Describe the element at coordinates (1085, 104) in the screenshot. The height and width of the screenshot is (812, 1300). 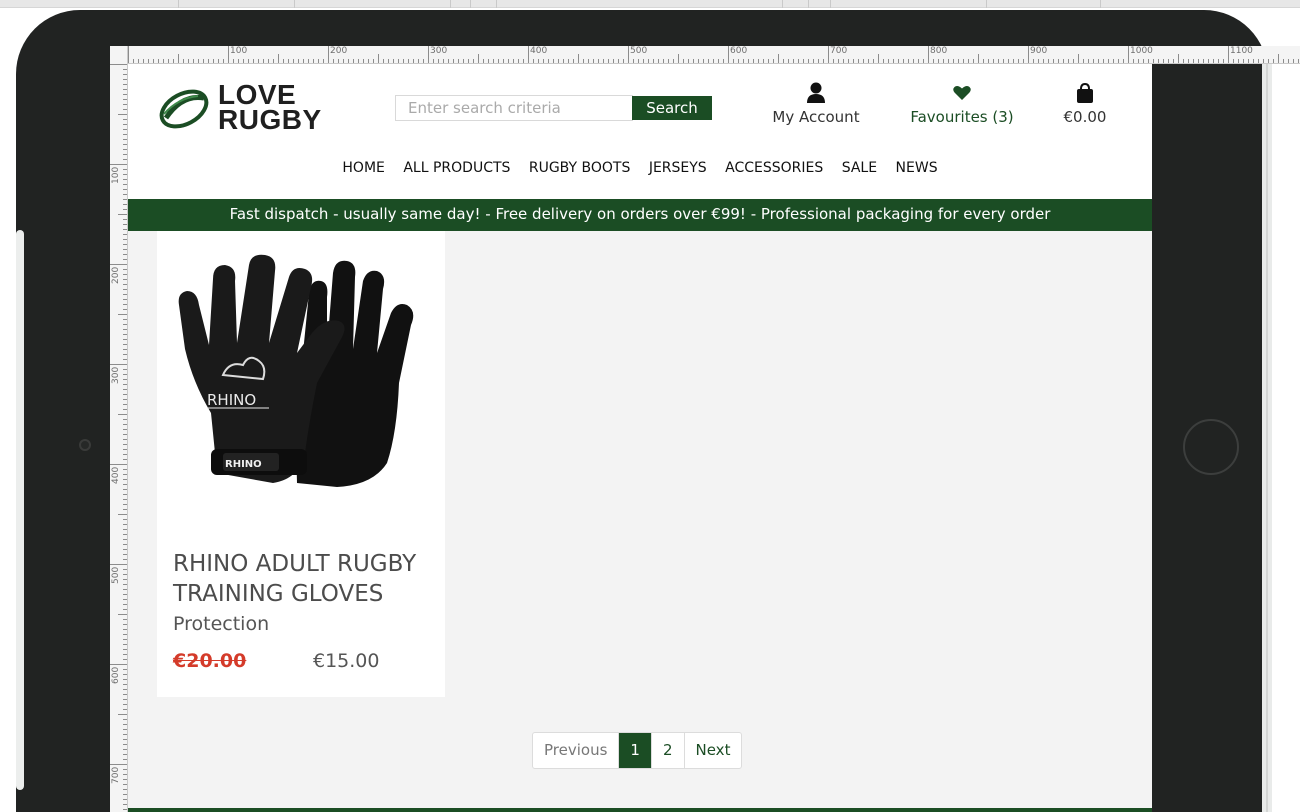
I see `cart-link: €0.00` at that location.